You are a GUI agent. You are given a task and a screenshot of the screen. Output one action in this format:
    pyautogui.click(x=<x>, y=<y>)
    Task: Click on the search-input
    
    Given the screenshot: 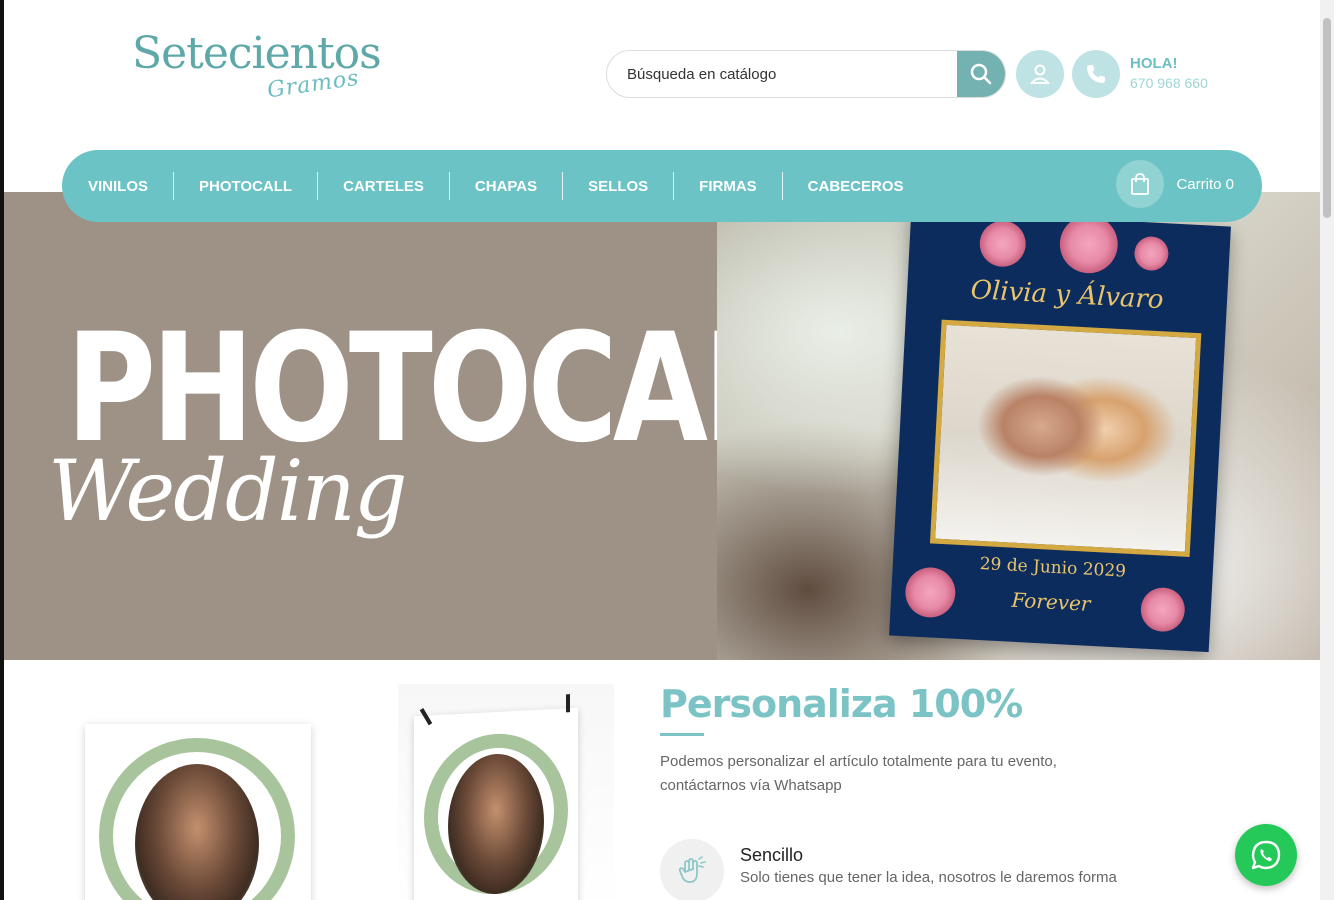 What is the action you would take?
    pyautogui.click(x=783, y=74)
    